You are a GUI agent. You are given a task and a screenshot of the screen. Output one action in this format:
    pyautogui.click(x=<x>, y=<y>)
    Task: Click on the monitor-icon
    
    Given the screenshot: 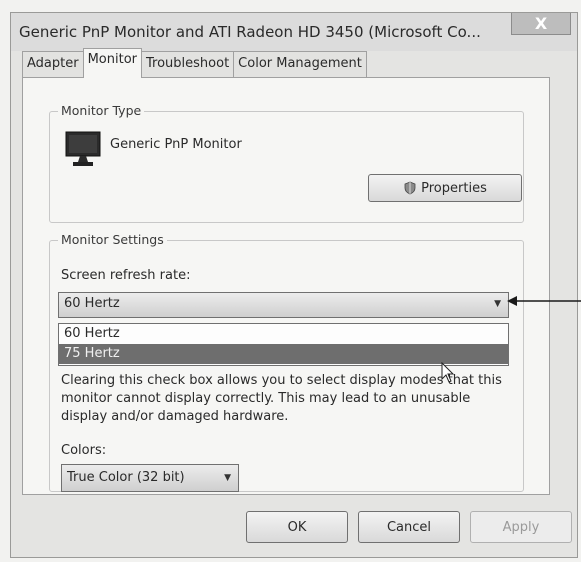 What is the action you would take?
    pyautogui.click(x=83, y=148)
    